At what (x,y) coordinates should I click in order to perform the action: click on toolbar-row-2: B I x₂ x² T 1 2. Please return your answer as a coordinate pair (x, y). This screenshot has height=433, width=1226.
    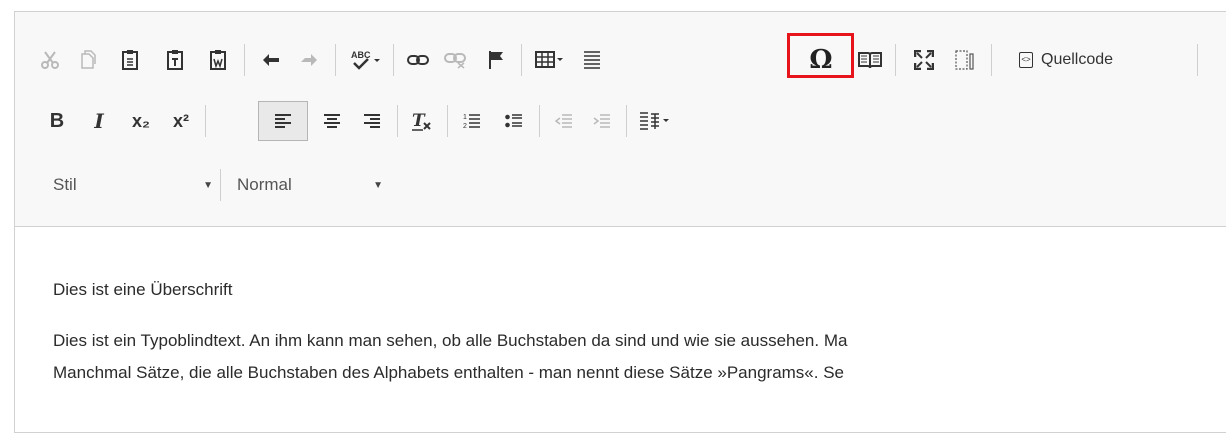
    Looking at the image, I should click on (620, 121).